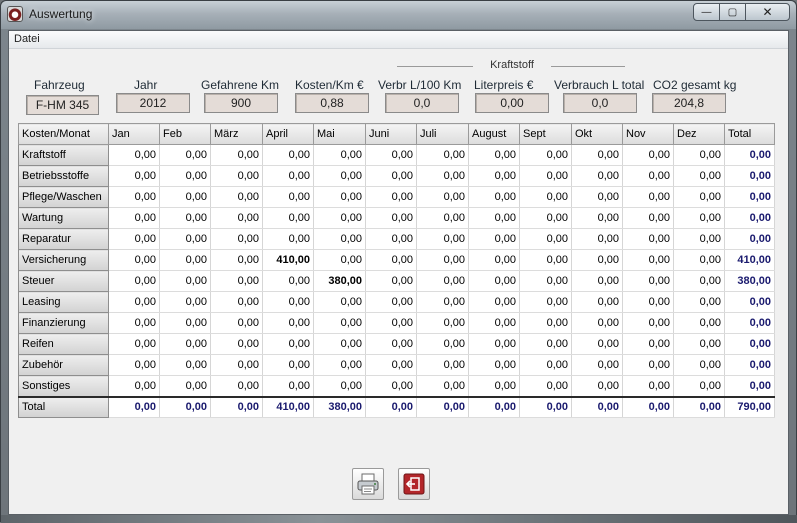 The height and width of the screenshot is (523, 797). I want to click on title-bar: Auswertung — ▢ ✕, so click(398, 15).